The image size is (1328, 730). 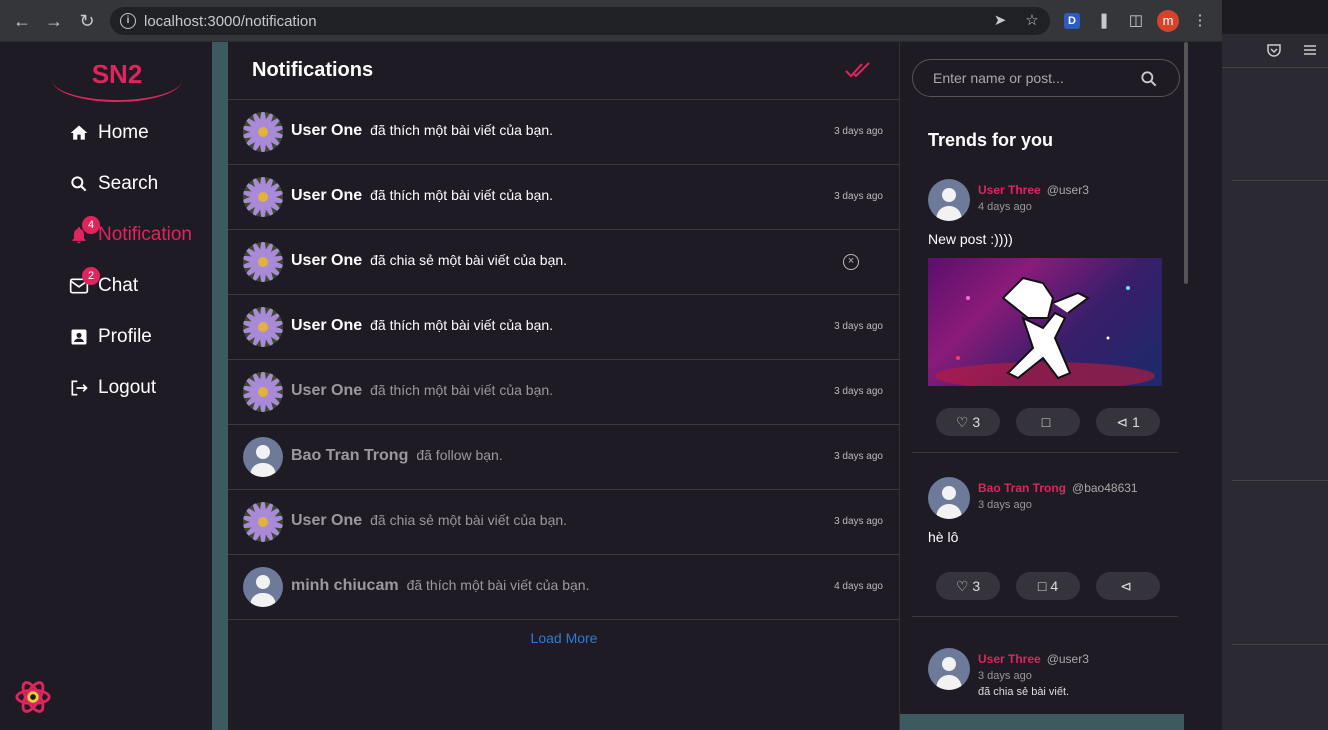 What do you see at coordinates (563, 457) in the screenshot?
I see `notification-item: Bao Tran Trong đã follow bạn. 3 days ago` at bounding box center [563, 457].